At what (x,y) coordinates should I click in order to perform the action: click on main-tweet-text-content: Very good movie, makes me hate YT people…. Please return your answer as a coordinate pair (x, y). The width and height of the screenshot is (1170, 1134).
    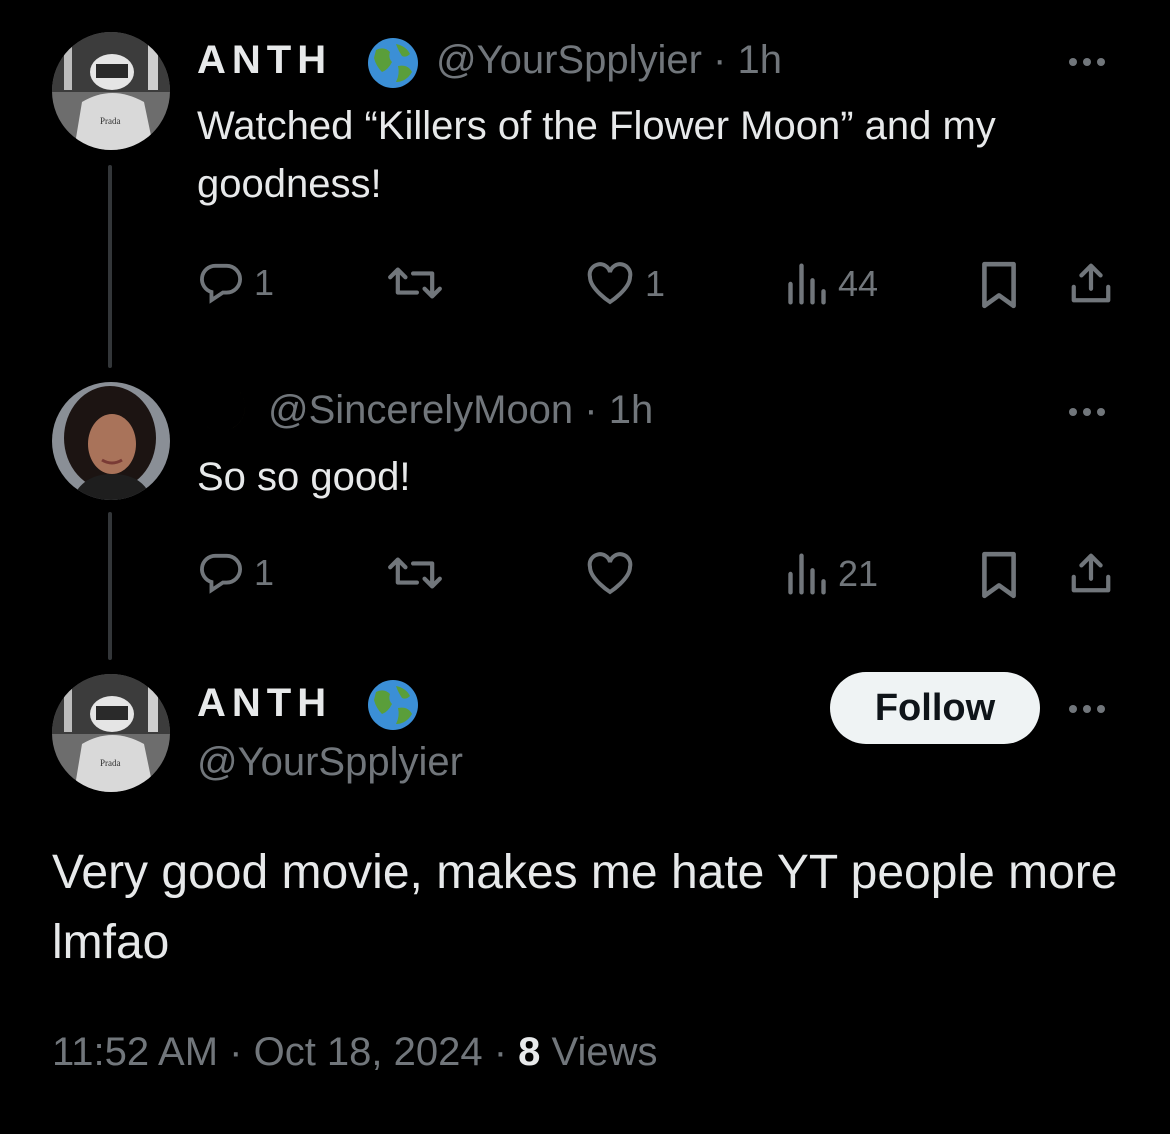
    Looking at the image, I should click on (585, 907).